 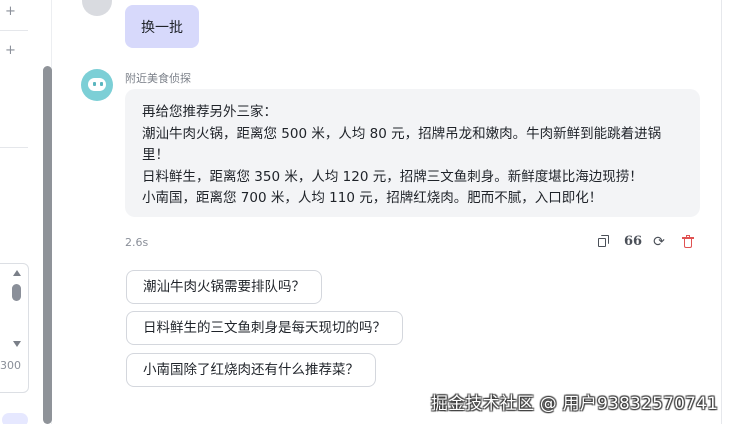 I want to click on stepper-value: 300, so click(x=10, y=365).